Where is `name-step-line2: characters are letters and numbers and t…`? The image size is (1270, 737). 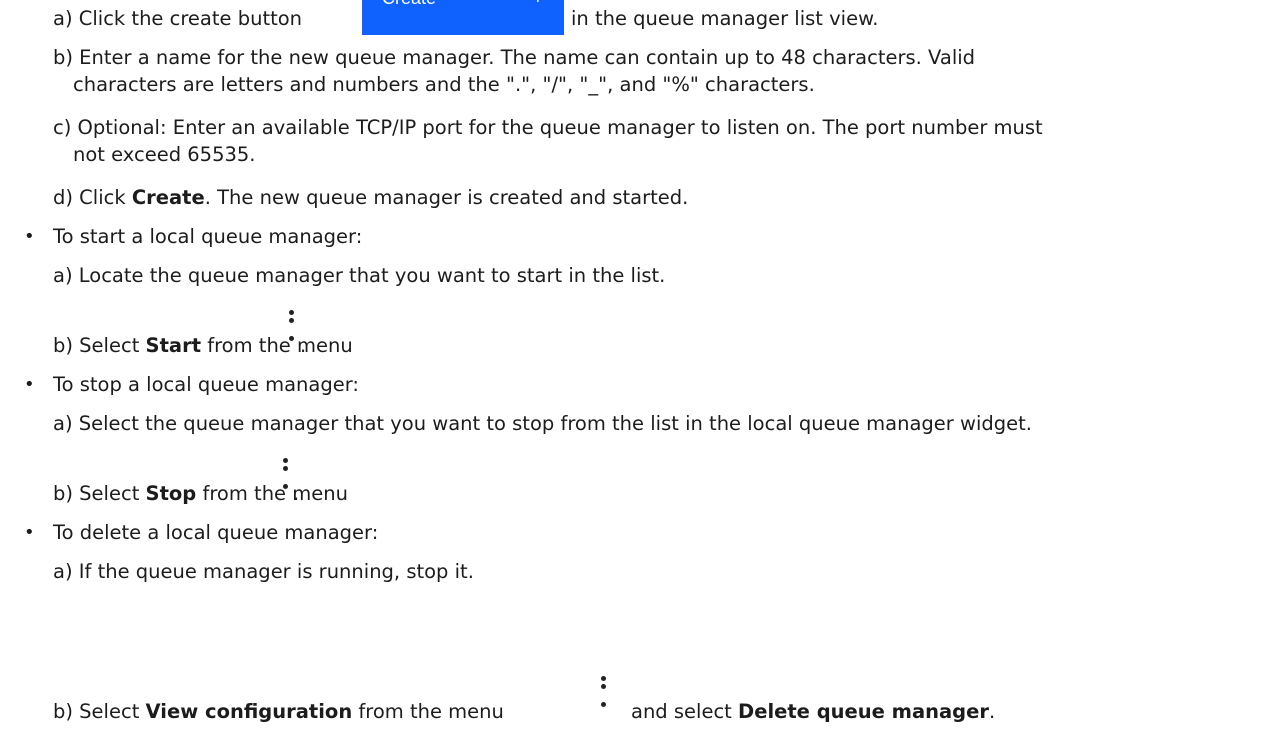 name-step-line2: characters are letters and numbers and t… is located at coordinates (444, 84).